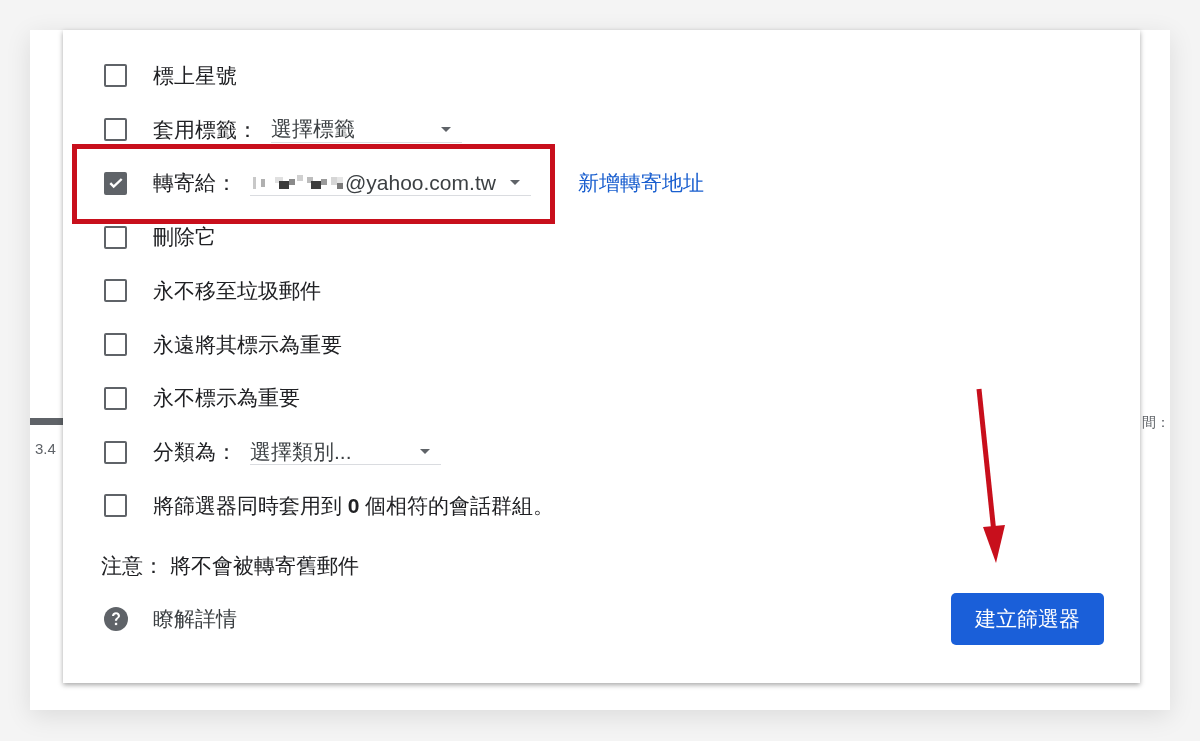 This screenshot has width=1200, height=741. Describe the element at coordinates (46, 421) in the screenshot. I see `bar-fragment` at that location.